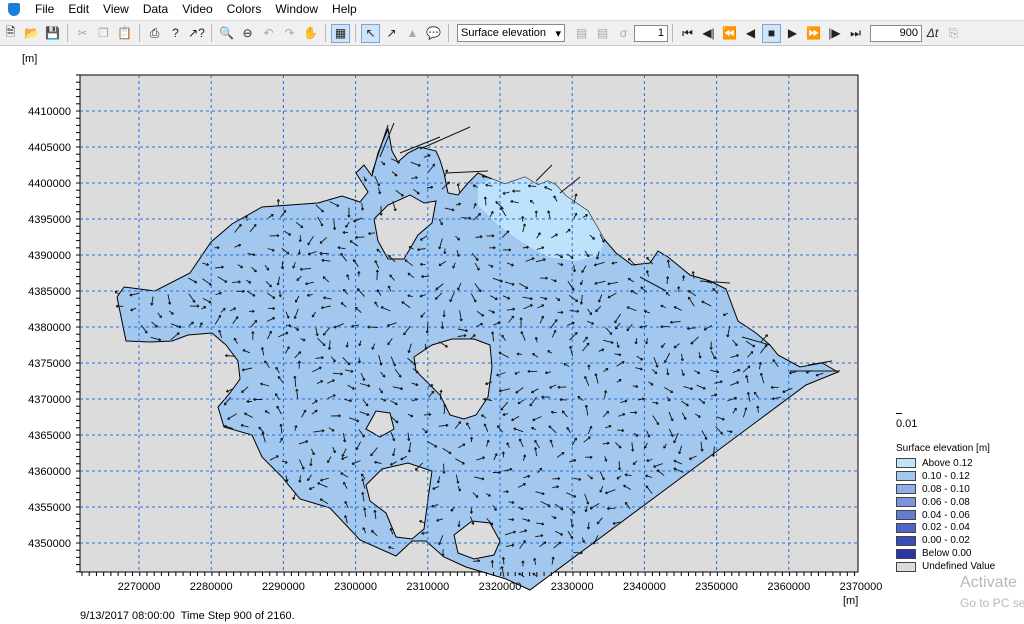  What do you see at coordinates (49, 256) in the screenshot?
I see `y-tick-label: 4390000` at bounding box center [49, 256].